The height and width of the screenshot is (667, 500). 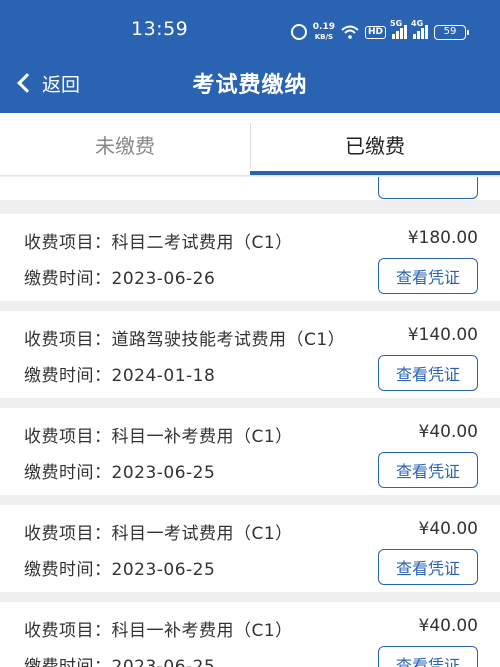 I want to click on fee-amount: ¥180.00, so click(x=442, y=238).